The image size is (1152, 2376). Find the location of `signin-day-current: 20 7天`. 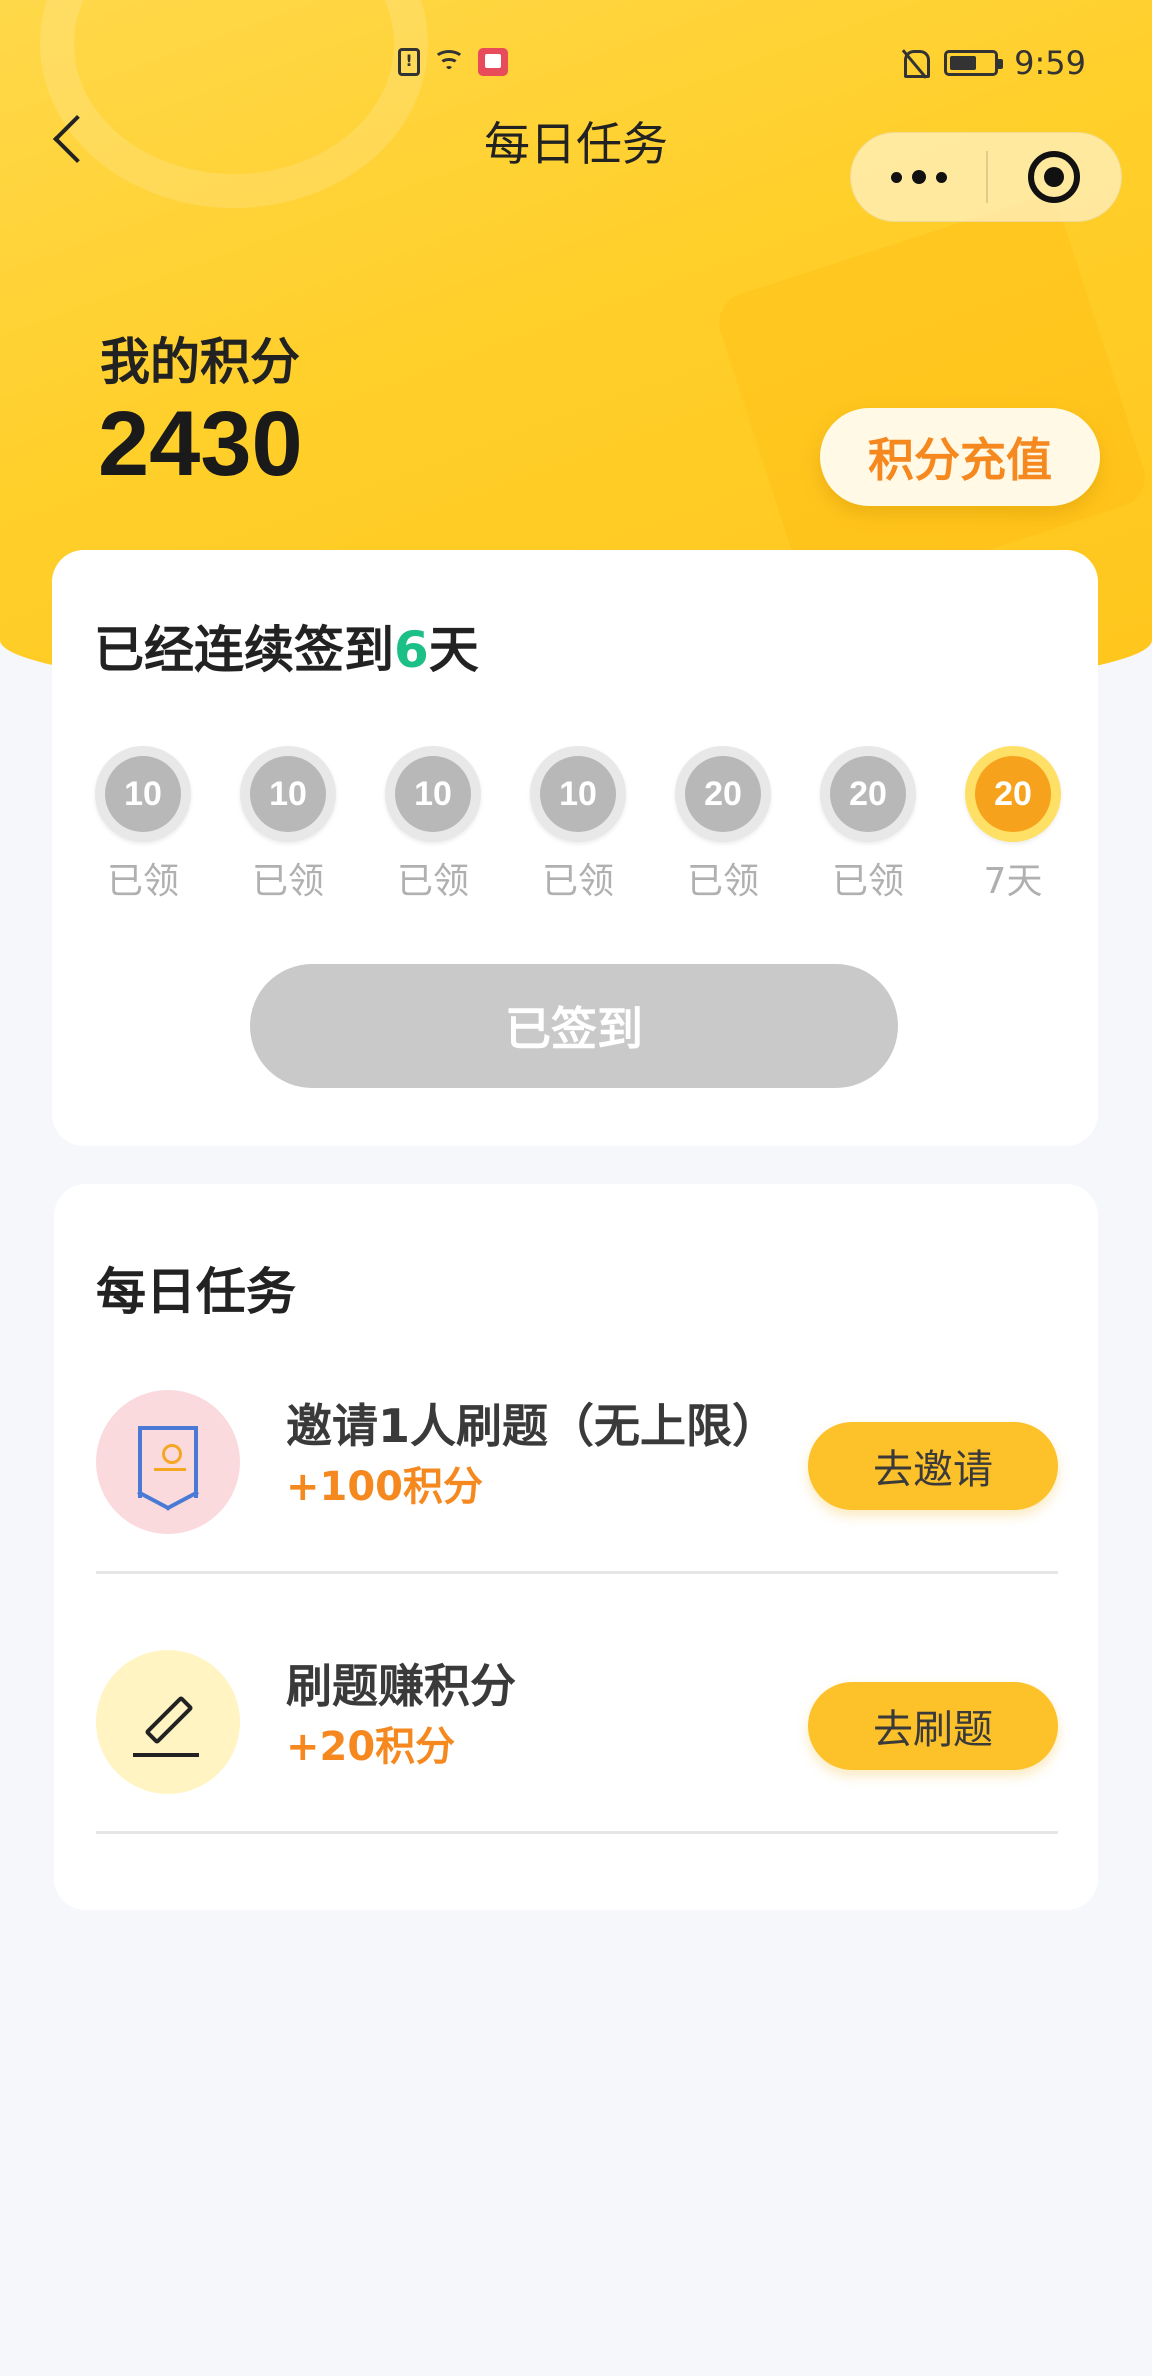

signin-day-current: 20 7天 is located at coordinates (1013, 825).